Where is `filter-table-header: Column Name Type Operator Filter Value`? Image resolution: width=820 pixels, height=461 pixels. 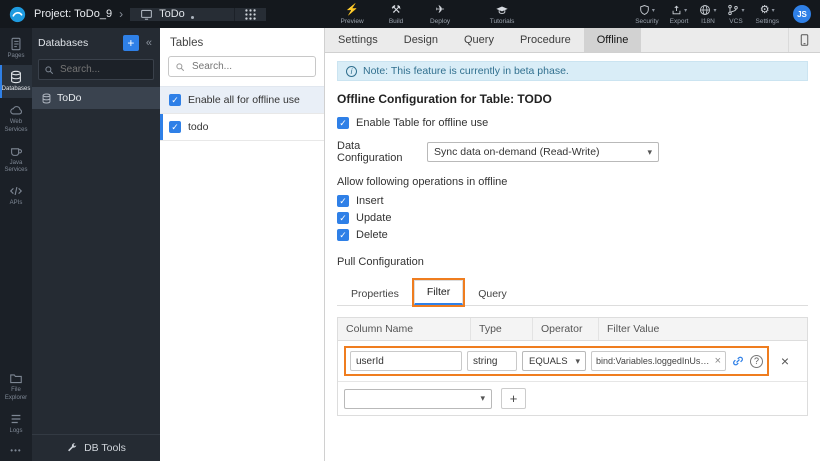
filter-table-header: Column Name Type Operator Filter Value is located at coordinates (572, 329).